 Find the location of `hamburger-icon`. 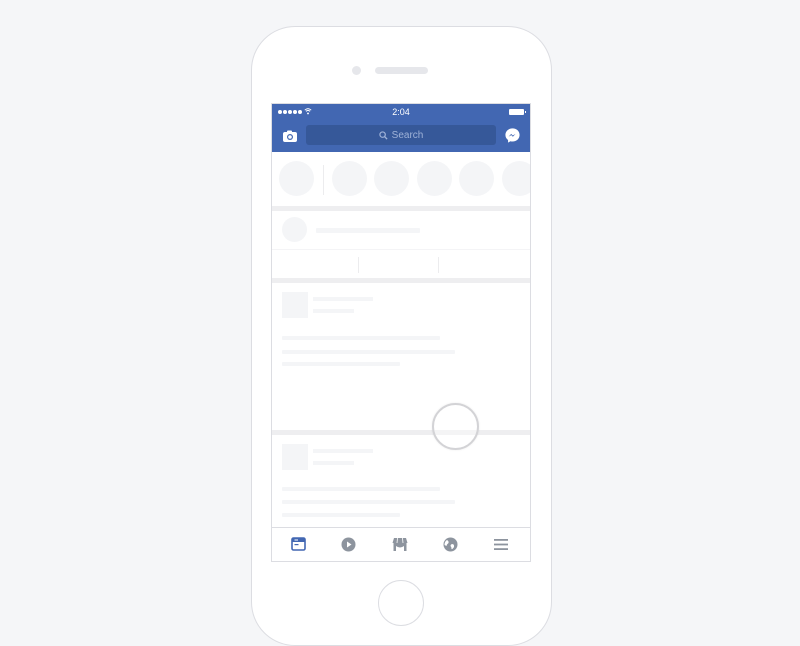

hamburger-icon is located at coordinates (501, 544).